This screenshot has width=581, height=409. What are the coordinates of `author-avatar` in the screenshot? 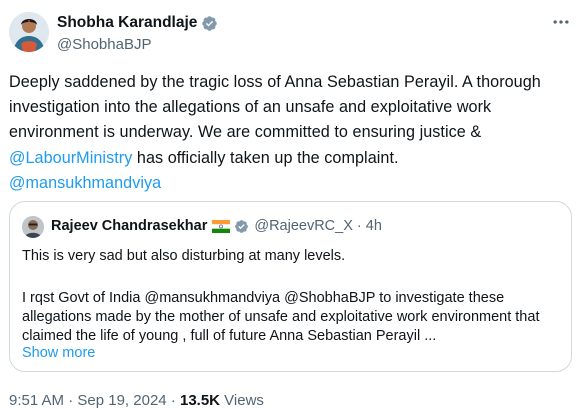 It's located at (29, 32).